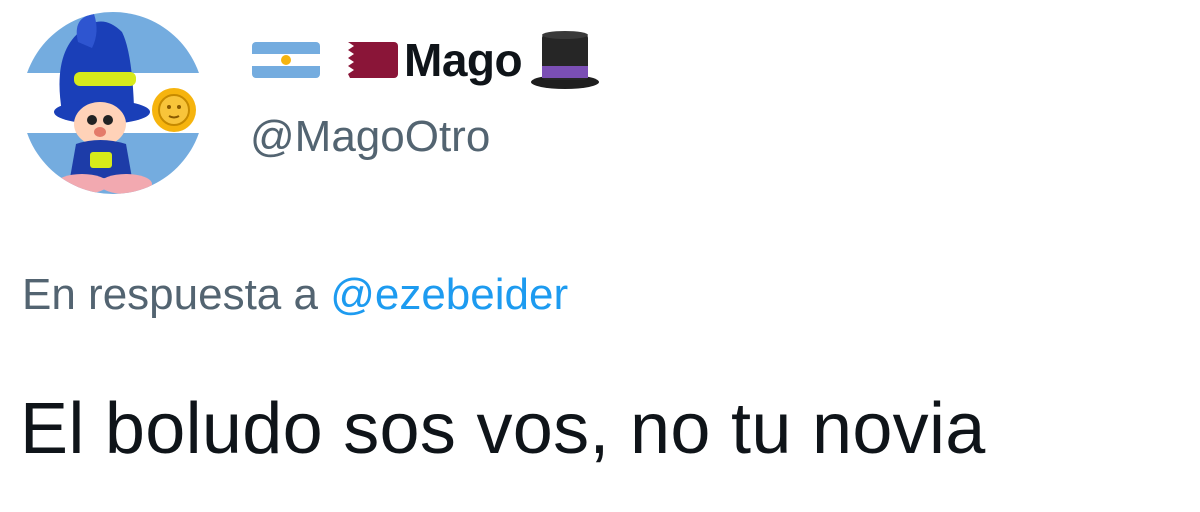  Describe the element at coordinates (286, 60) in the screenshot. I see `flag-argentina-icon` at that location.